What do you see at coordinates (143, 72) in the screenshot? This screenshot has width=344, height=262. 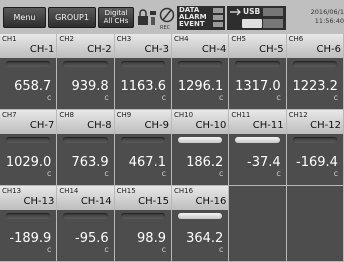 I see `channel-tile: CH3 CH-3 1163.6 C` at bounding box center [143, 72].